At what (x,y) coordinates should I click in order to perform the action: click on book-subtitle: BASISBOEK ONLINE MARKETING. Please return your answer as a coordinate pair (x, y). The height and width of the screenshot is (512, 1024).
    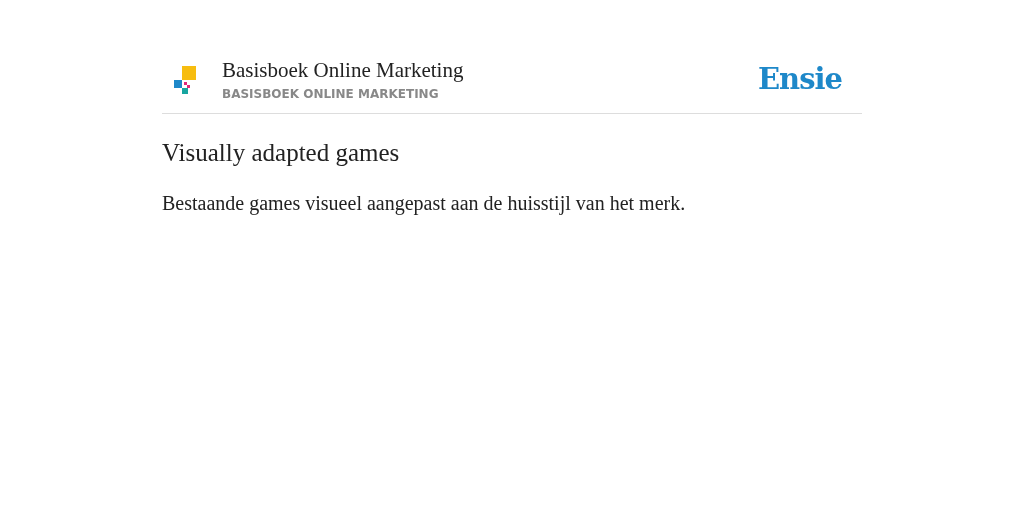
    Looking at the image, I should click on (331, 93).